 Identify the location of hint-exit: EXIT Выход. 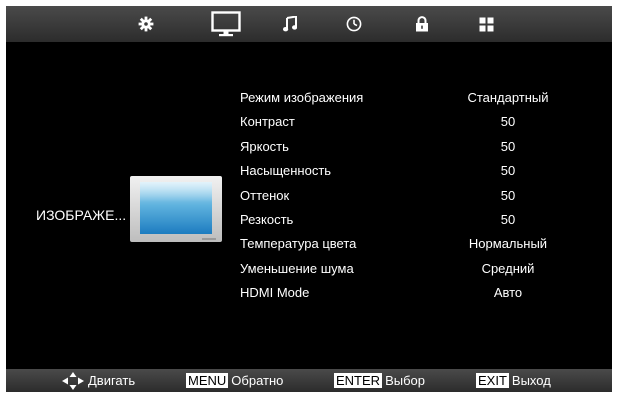
(513, 380).